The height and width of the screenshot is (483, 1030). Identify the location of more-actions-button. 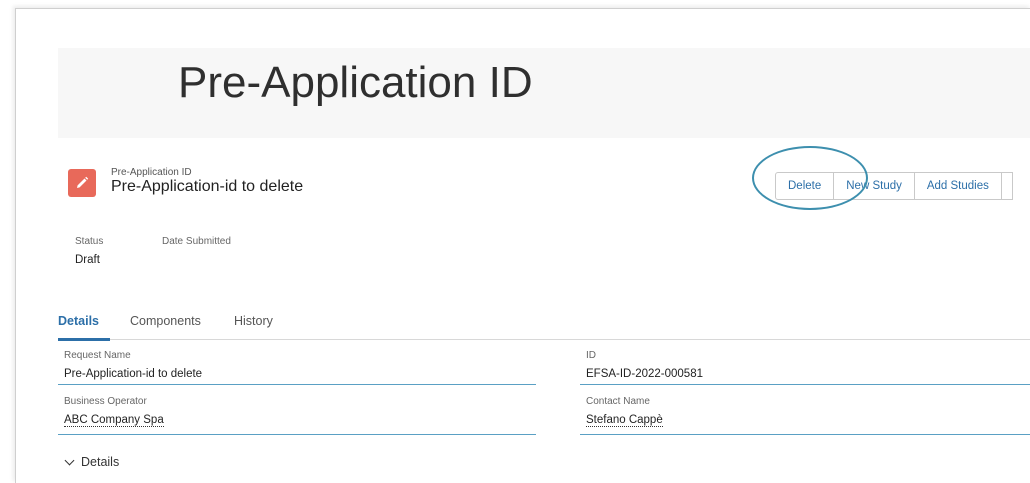
(1006, 186).